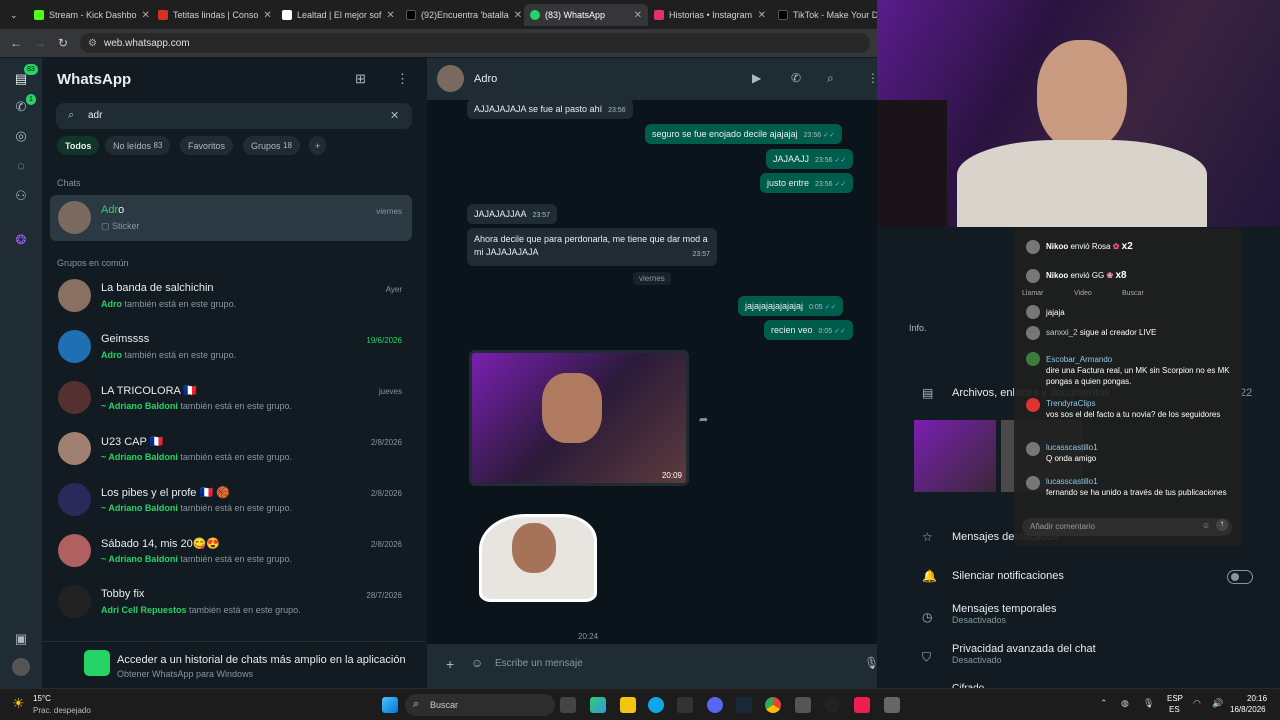 The height and width of the screenshot is (720, 1280). What do you see at coordinates (538, 558) in the screenshot?
I see `sticker-message` at bounding box center [538, 558].